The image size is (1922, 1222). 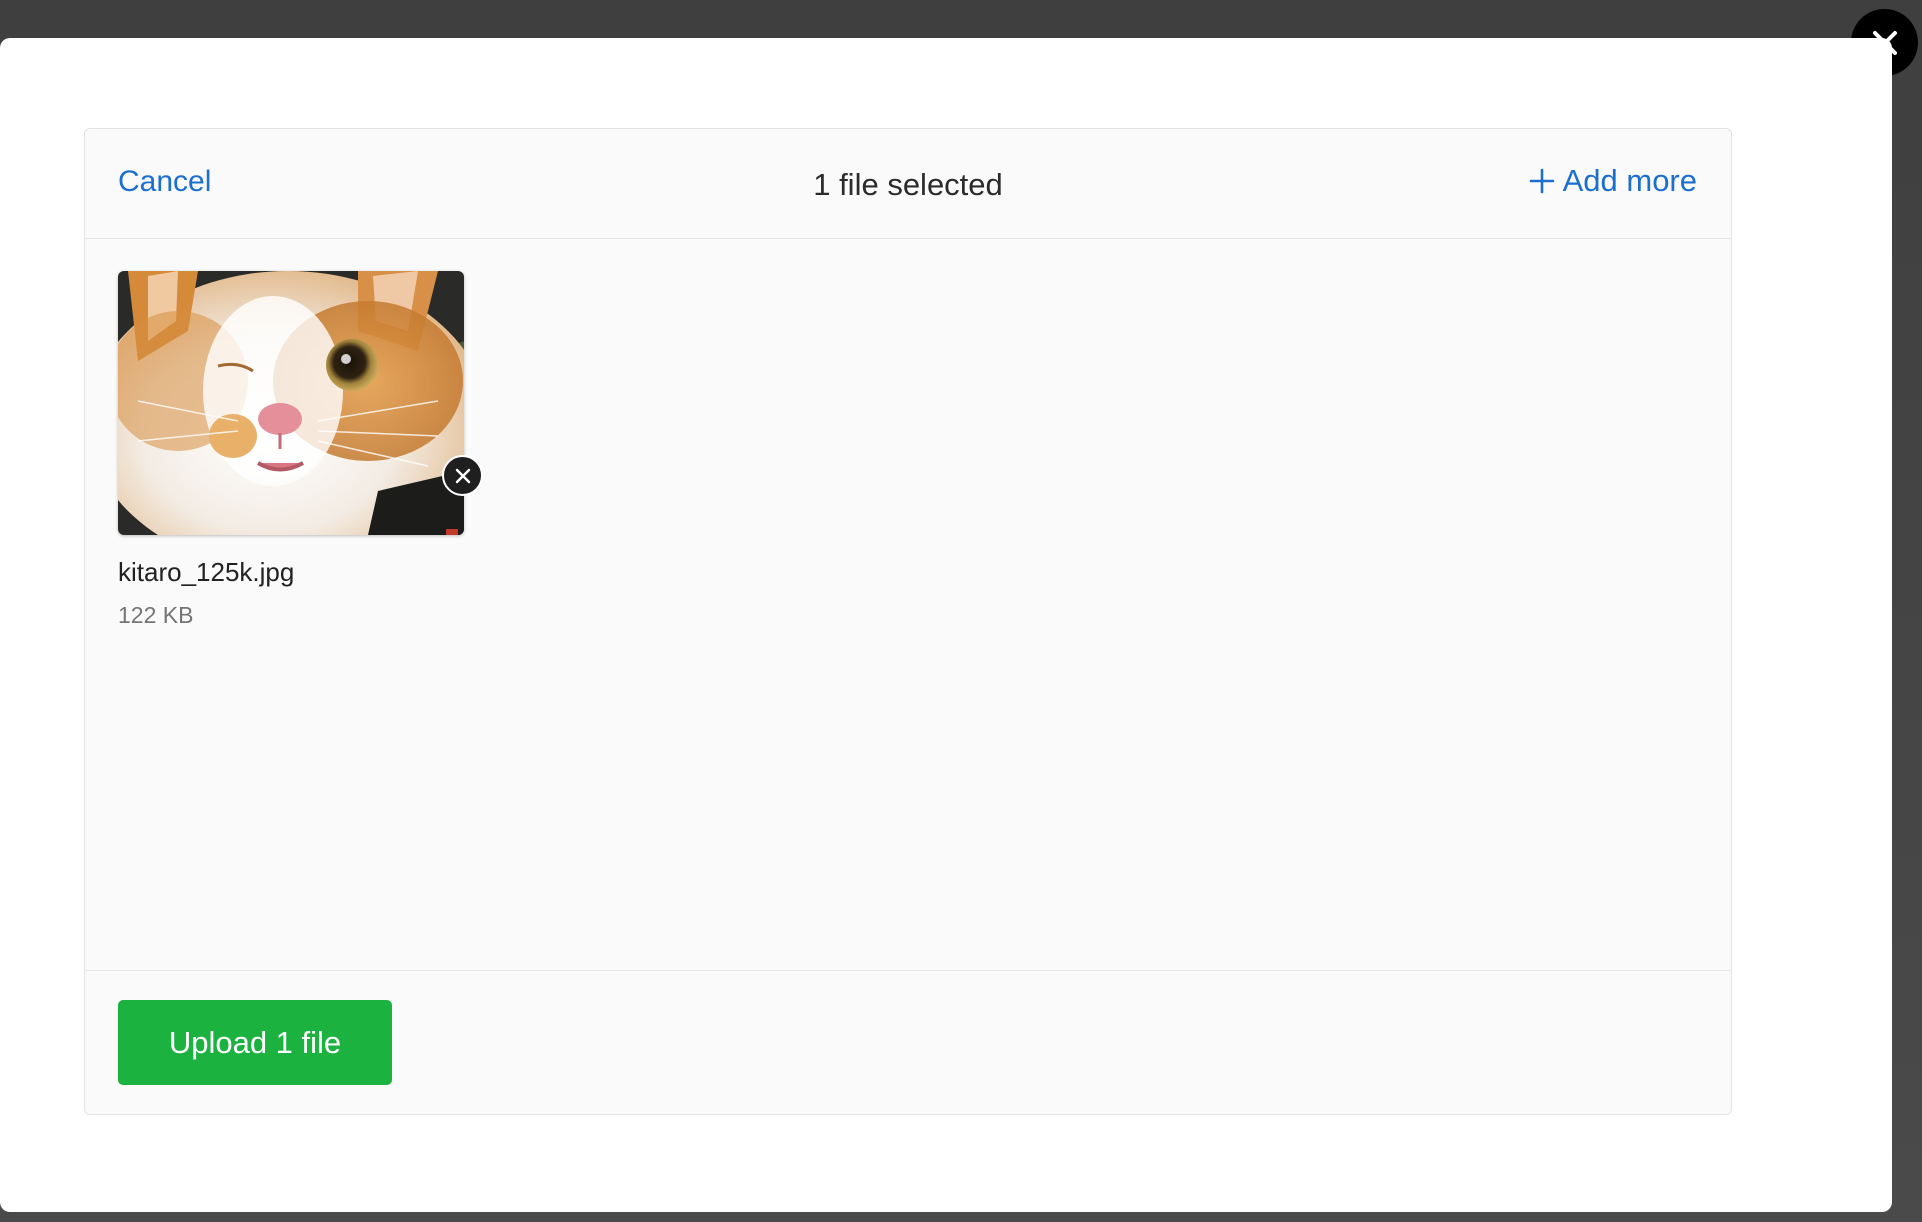 I want to click on file-item: kitaro_125k.jpg 122 KB, so click(x=292, y=450).